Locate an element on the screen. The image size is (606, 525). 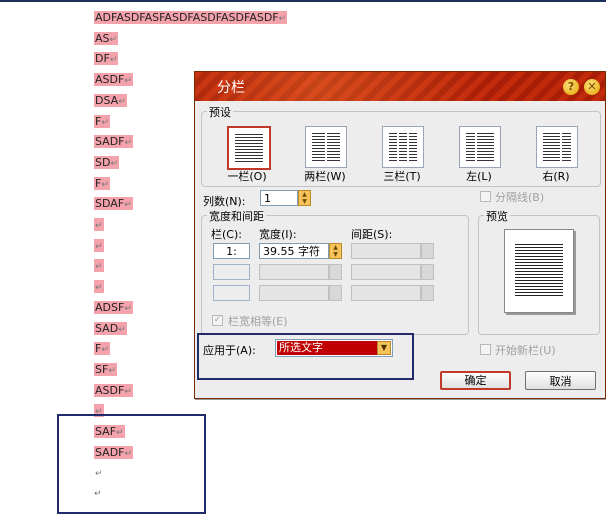
width-spinner: ▲ ▼ is located at coordinates (335, 251).